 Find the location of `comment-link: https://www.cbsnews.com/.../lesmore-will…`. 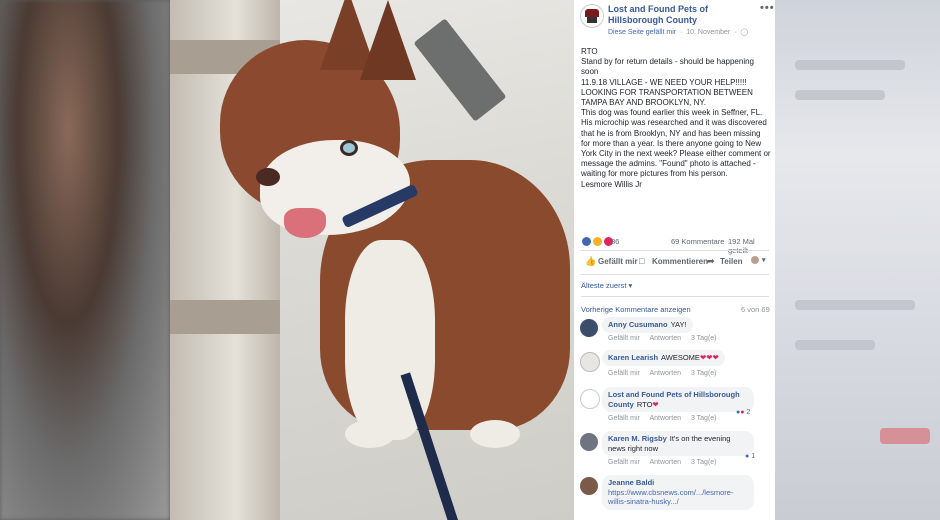

comment-link: https://www.cbsnews.com/.../lesmore-will… is located at coordinates (678, 497).